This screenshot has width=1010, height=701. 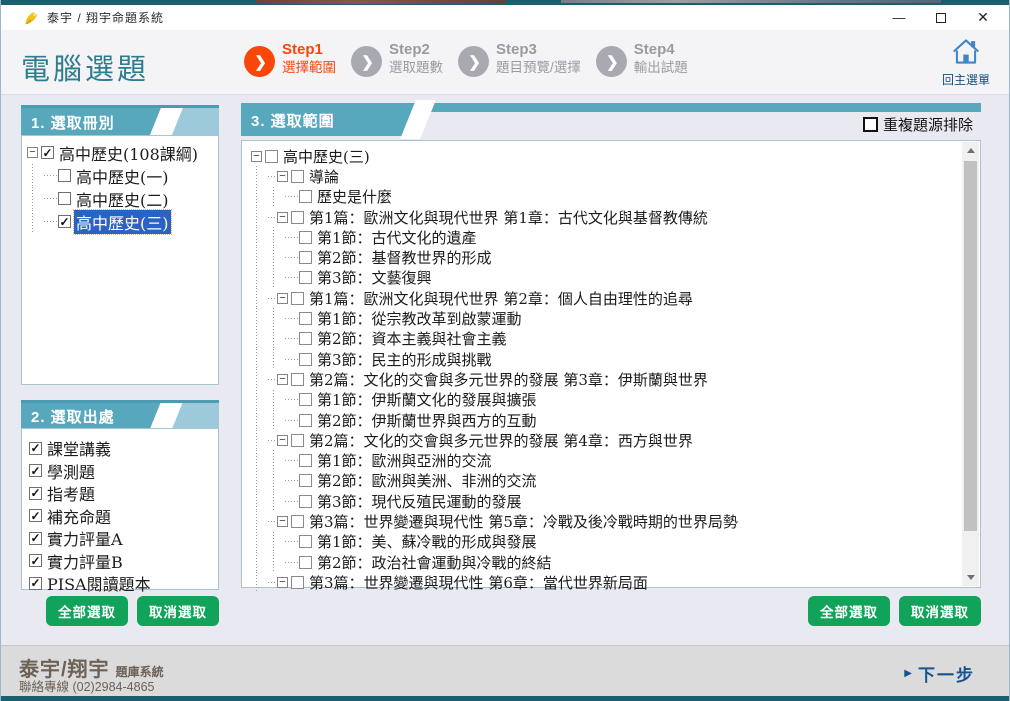 What do you see at coordinates (419, 501) in the screenshot?
I see `tree-item-label: 第3節：現代反殖民運動的發展` at bounding box center [419, 501].